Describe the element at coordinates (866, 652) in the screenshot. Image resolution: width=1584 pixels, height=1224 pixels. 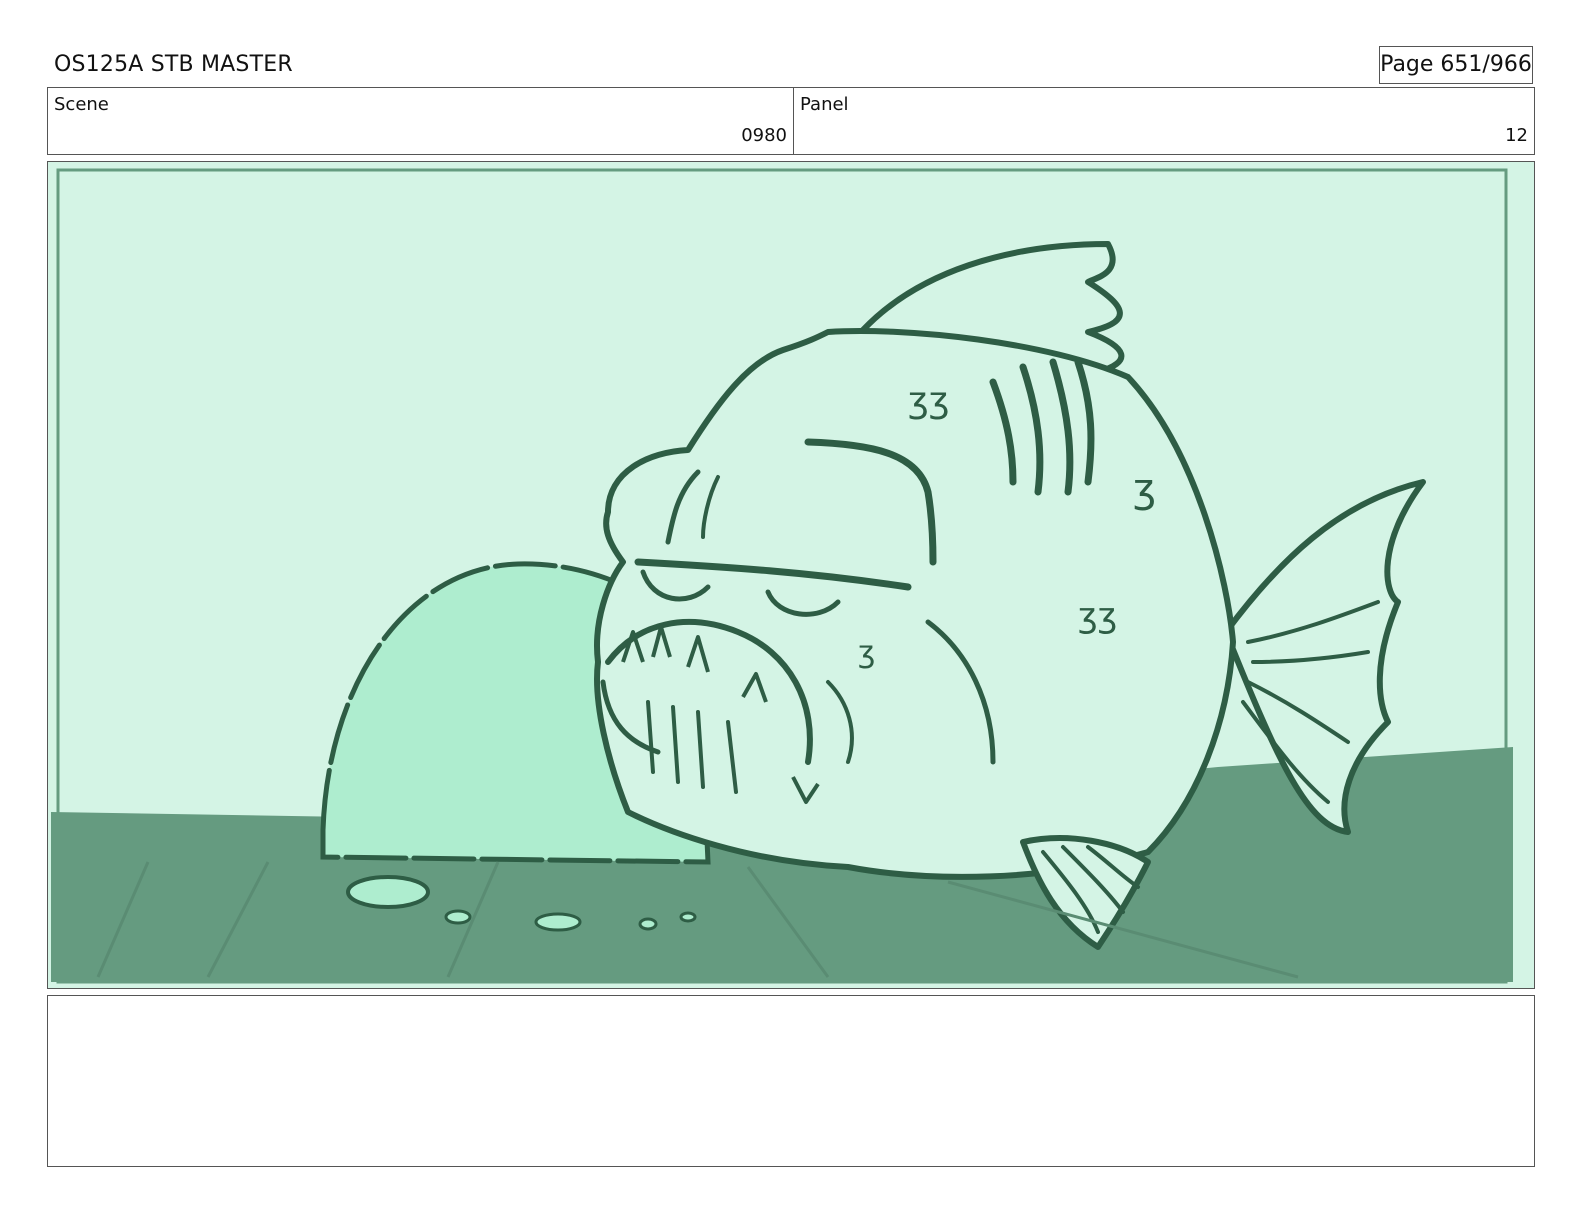
I see `scale-mark-4: ʒ` at that location.